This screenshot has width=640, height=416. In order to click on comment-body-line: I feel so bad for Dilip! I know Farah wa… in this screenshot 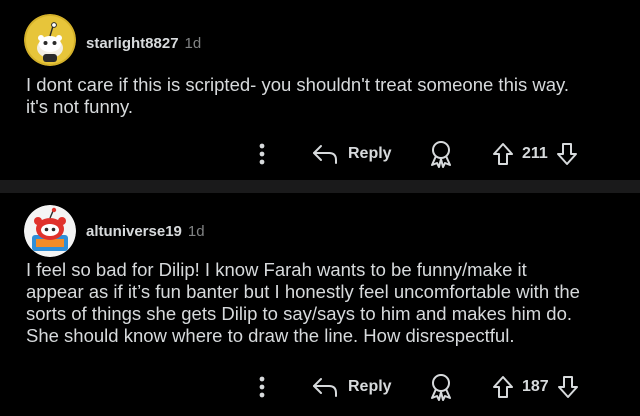, I will do `click(276, 269)`.